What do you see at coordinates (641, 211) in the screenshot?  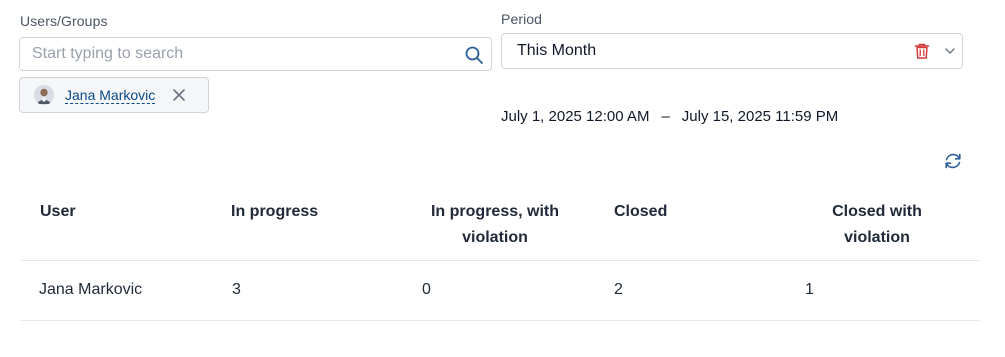 I see `column-header-closed: Closed` at bounding box center [641, 211].